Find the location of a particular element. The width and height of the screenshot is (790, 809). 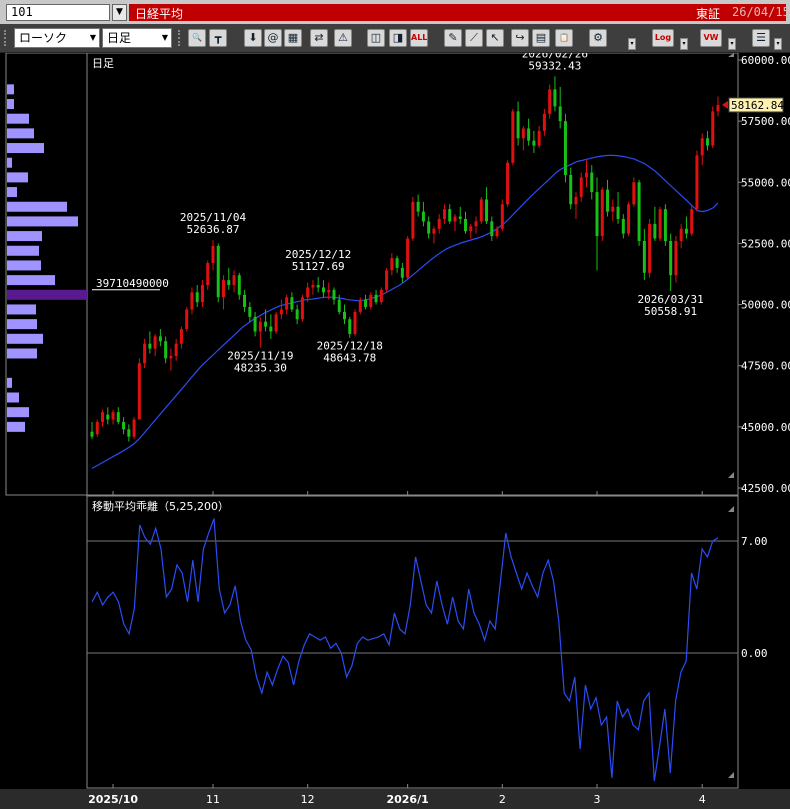

log-icon: Log is located at coordinates (663, 38).